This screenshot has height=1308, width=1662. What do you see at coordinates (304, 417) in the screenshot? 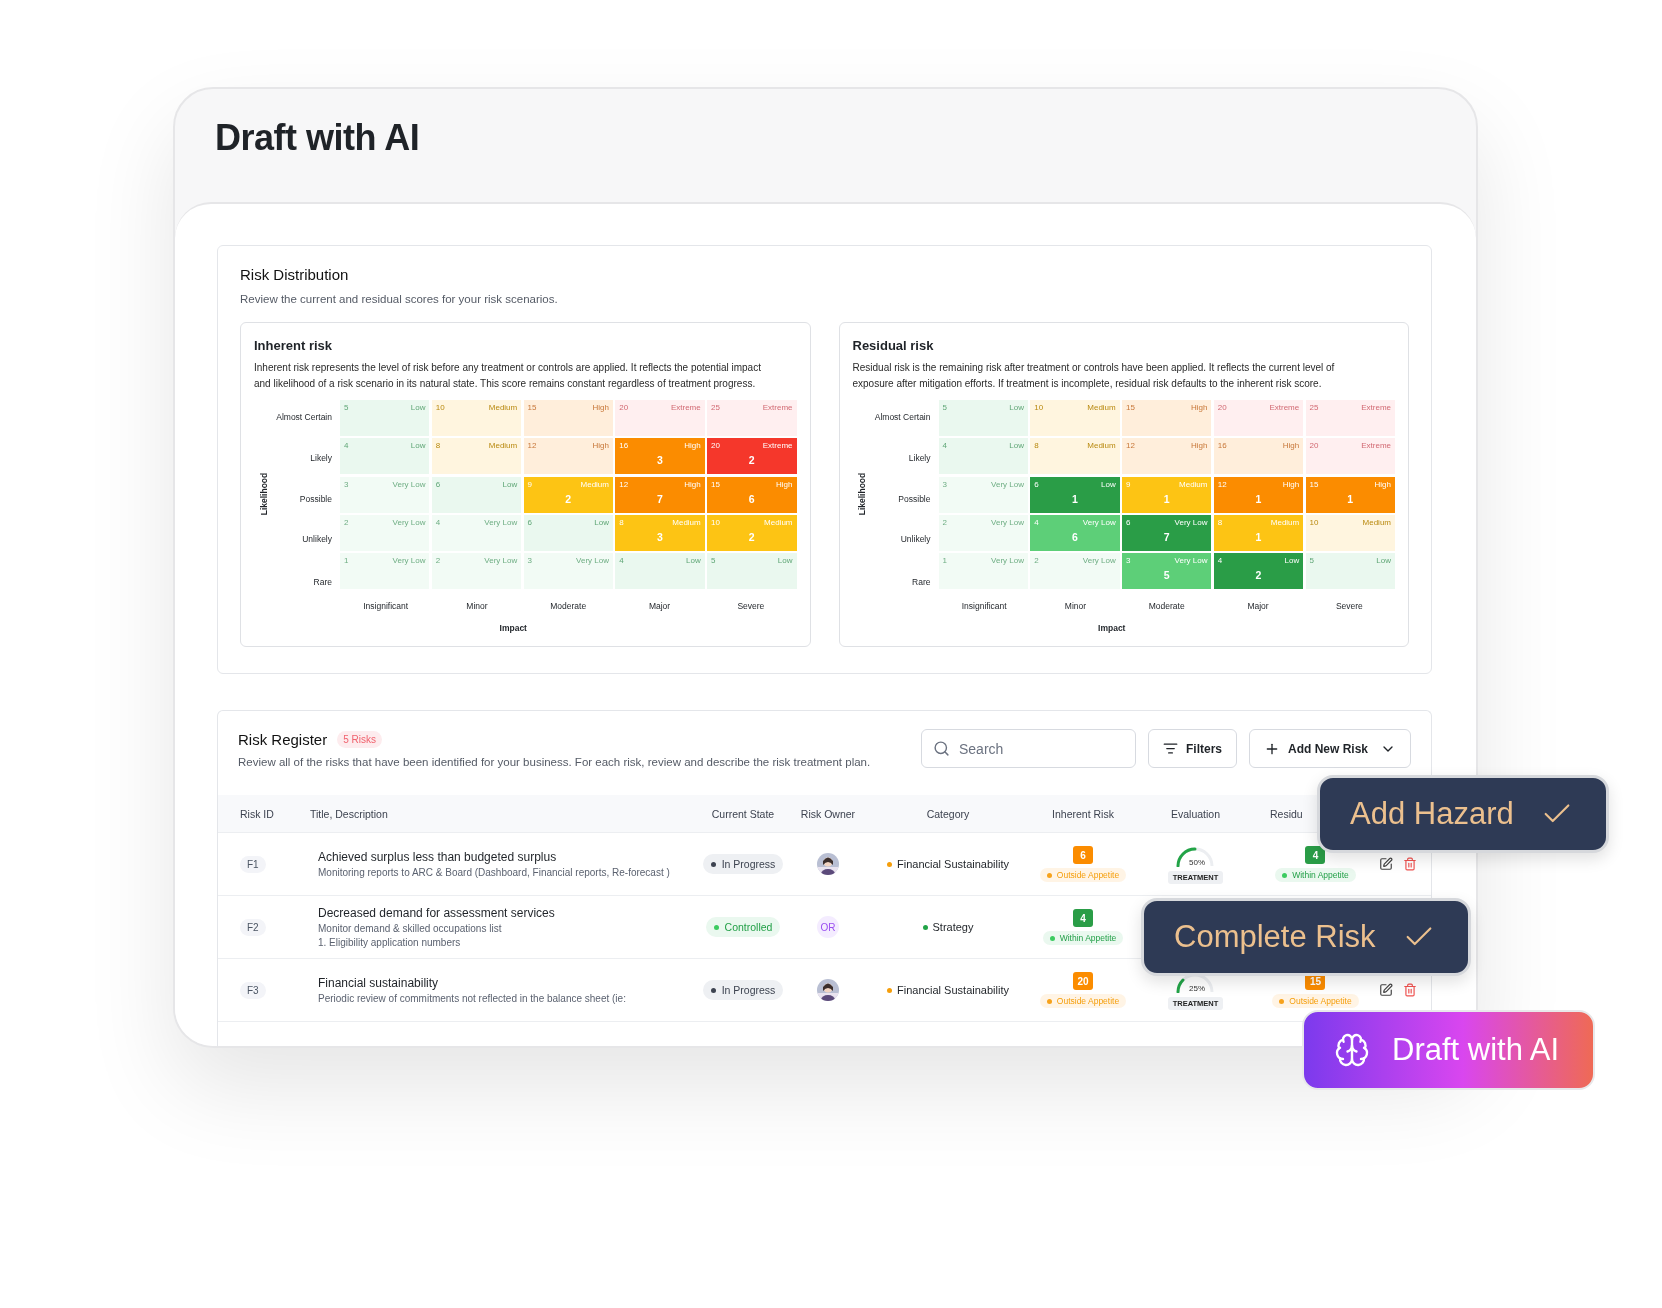
I see `row-label: Almost Certain` at bounding box center [304, 417].